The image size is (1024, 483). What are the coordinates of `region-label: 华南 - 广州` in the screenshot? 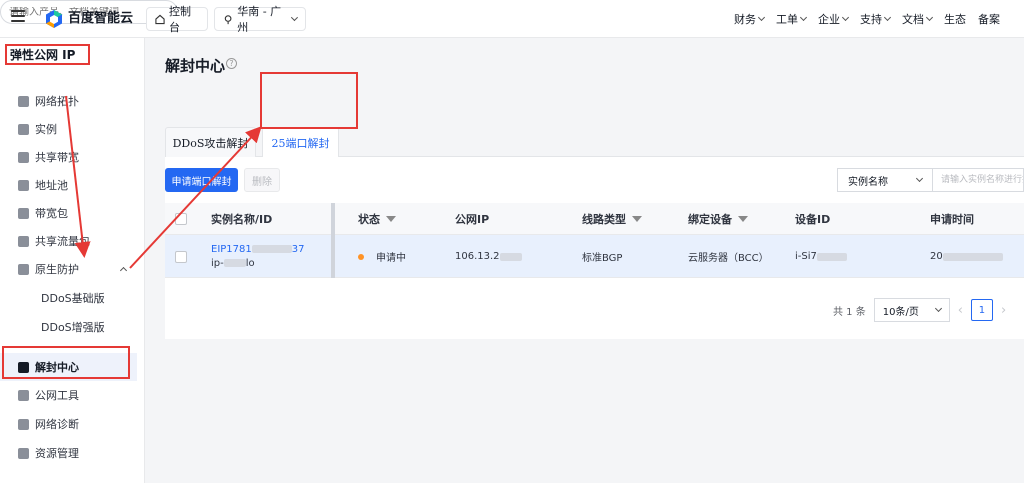 It's located at (259, 19).